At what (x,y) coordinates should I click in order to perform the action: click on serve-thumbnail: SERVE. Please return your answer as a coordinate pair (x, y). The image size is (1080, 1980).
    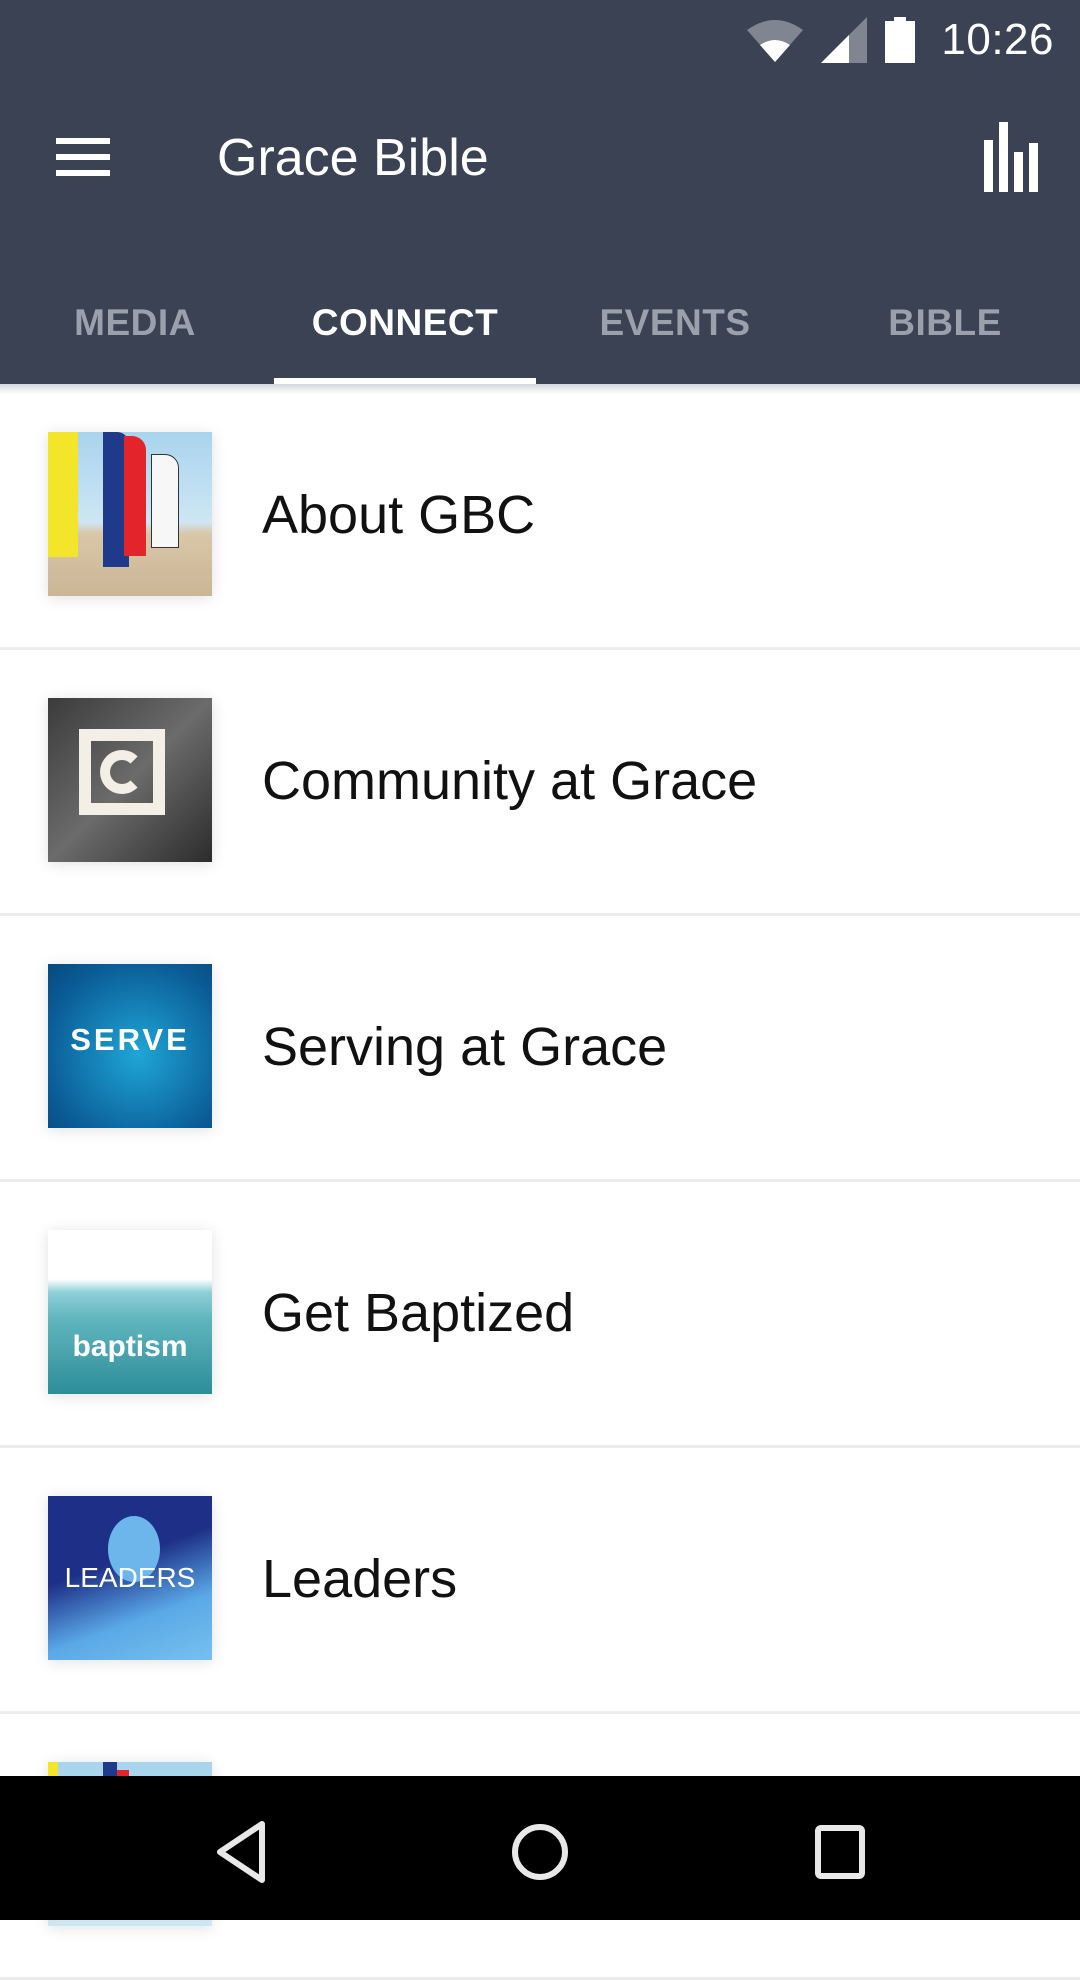
    Looking at the image, I should click on (130, 1046).